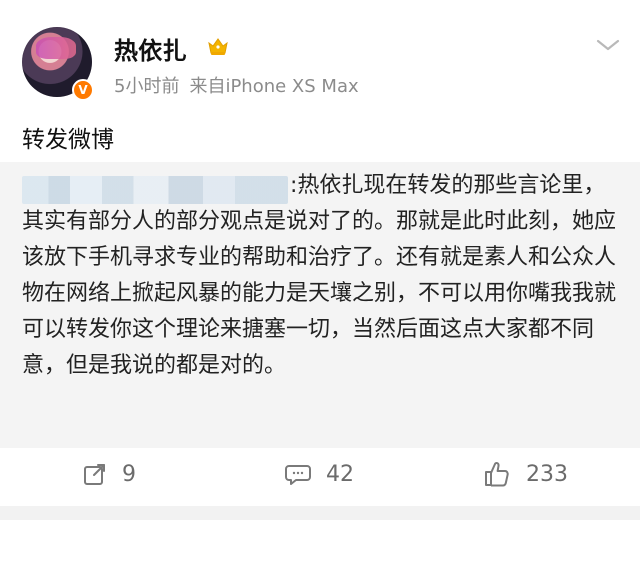  I want to click on verified-badge: V, so click(83, 90).